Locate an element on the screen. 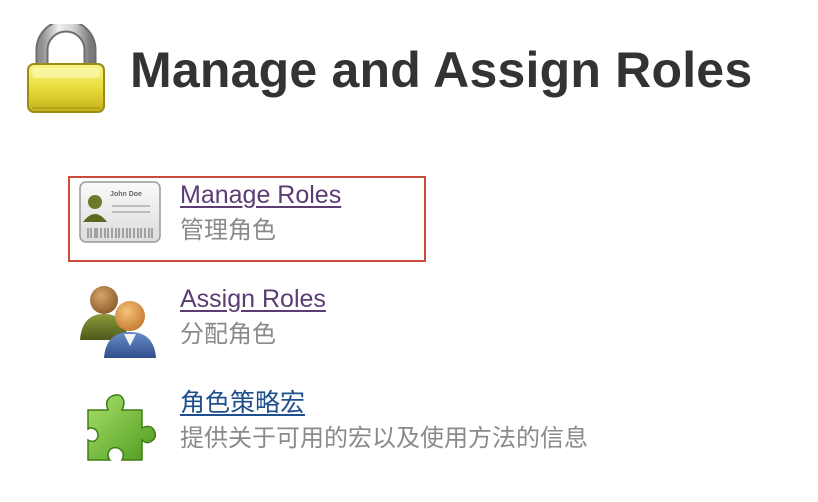 This screenshot has height=502, width=818. role-strategy-macros-item: 角色策略宏 提供关于可用的宏以及使用方法的信息 is located at coordinates (333, 426).